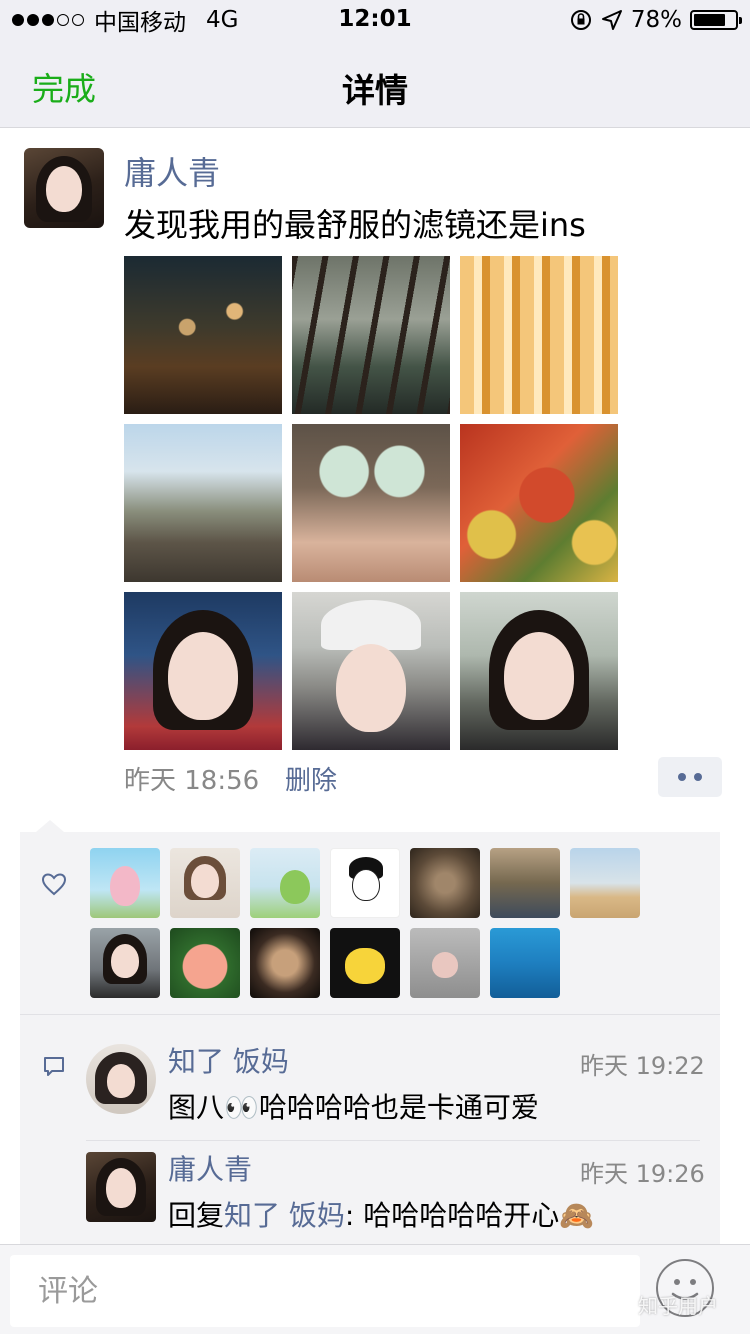  What do you see at coordinates (469, 1215) in the screenshot?
I see `reply-text: : 哈哈哈哈哈开心🙈` at bounding box center [469, 1215].